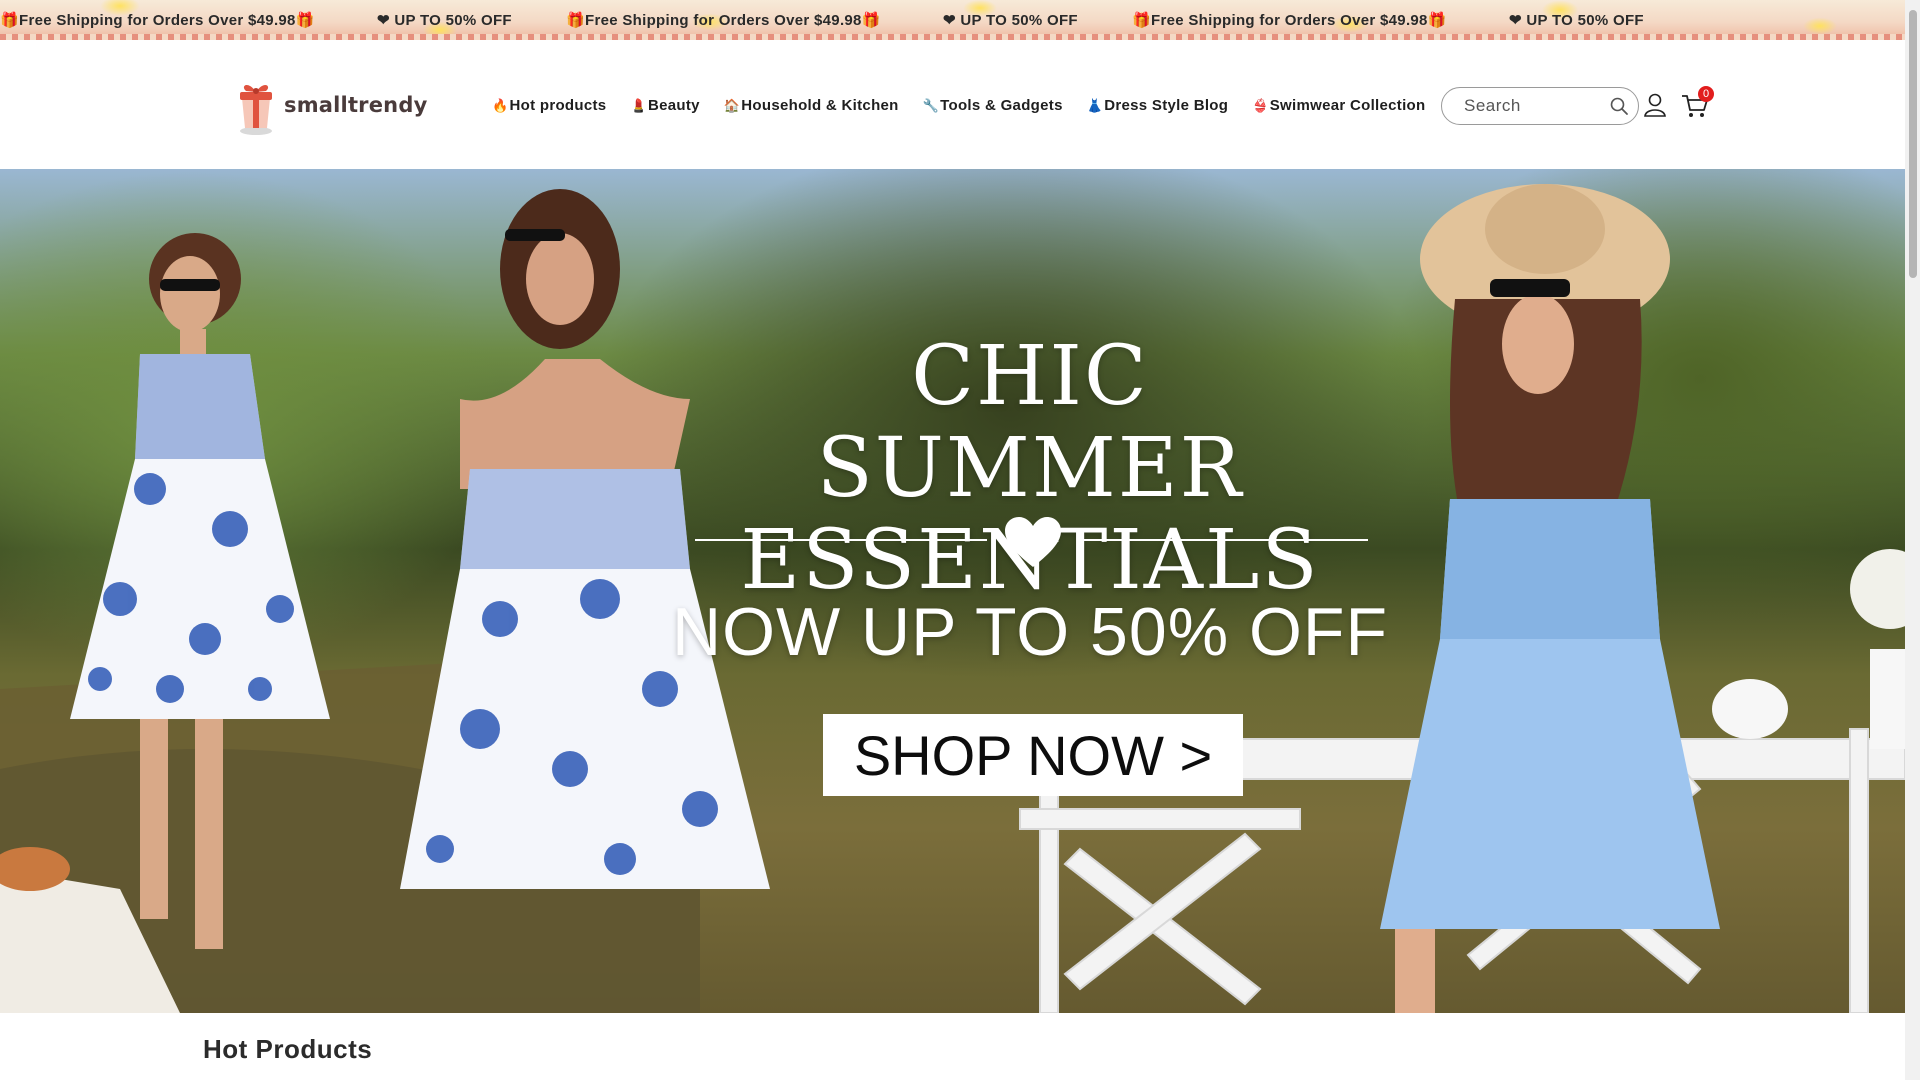 The height and width of the screenshot is (1080, 1920). I want to click on house-icon: 🏠, so click(732, 105).